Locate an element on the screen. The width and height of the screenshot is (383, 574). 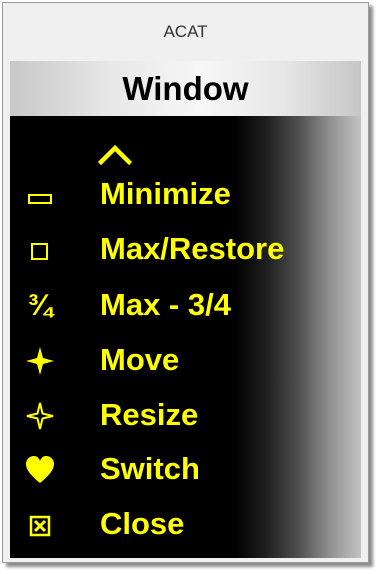
menu-item-switch: Switch is located at coordinates (185, 469).